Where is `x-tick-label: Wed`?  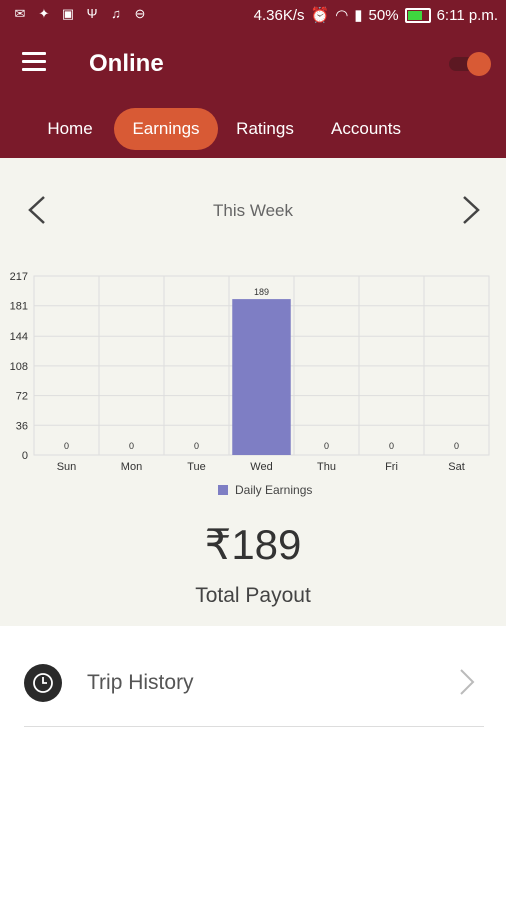
x-tick-label: Wed is located at coordinates (261, 467).